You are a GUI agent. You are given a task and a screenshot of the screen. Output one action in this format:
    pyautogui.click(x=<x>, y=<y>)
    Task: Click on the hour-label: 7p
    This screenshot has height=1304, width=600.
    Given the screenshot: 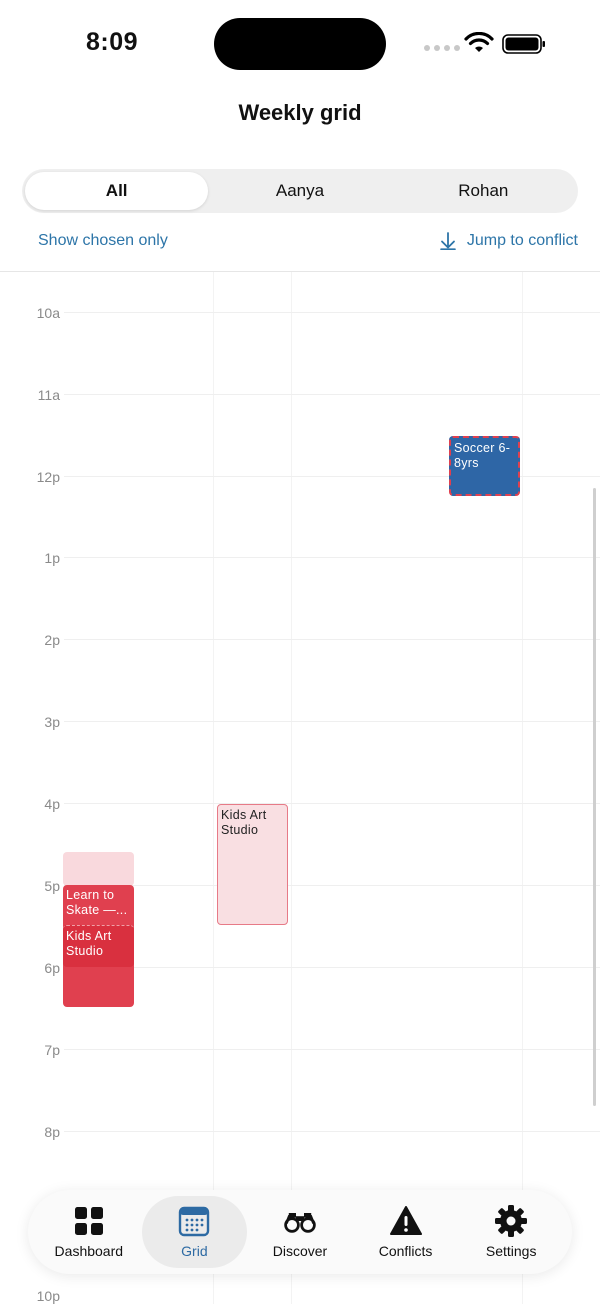 What is the action you would take?
    pyautogui.click(x=52, y=1050)
    